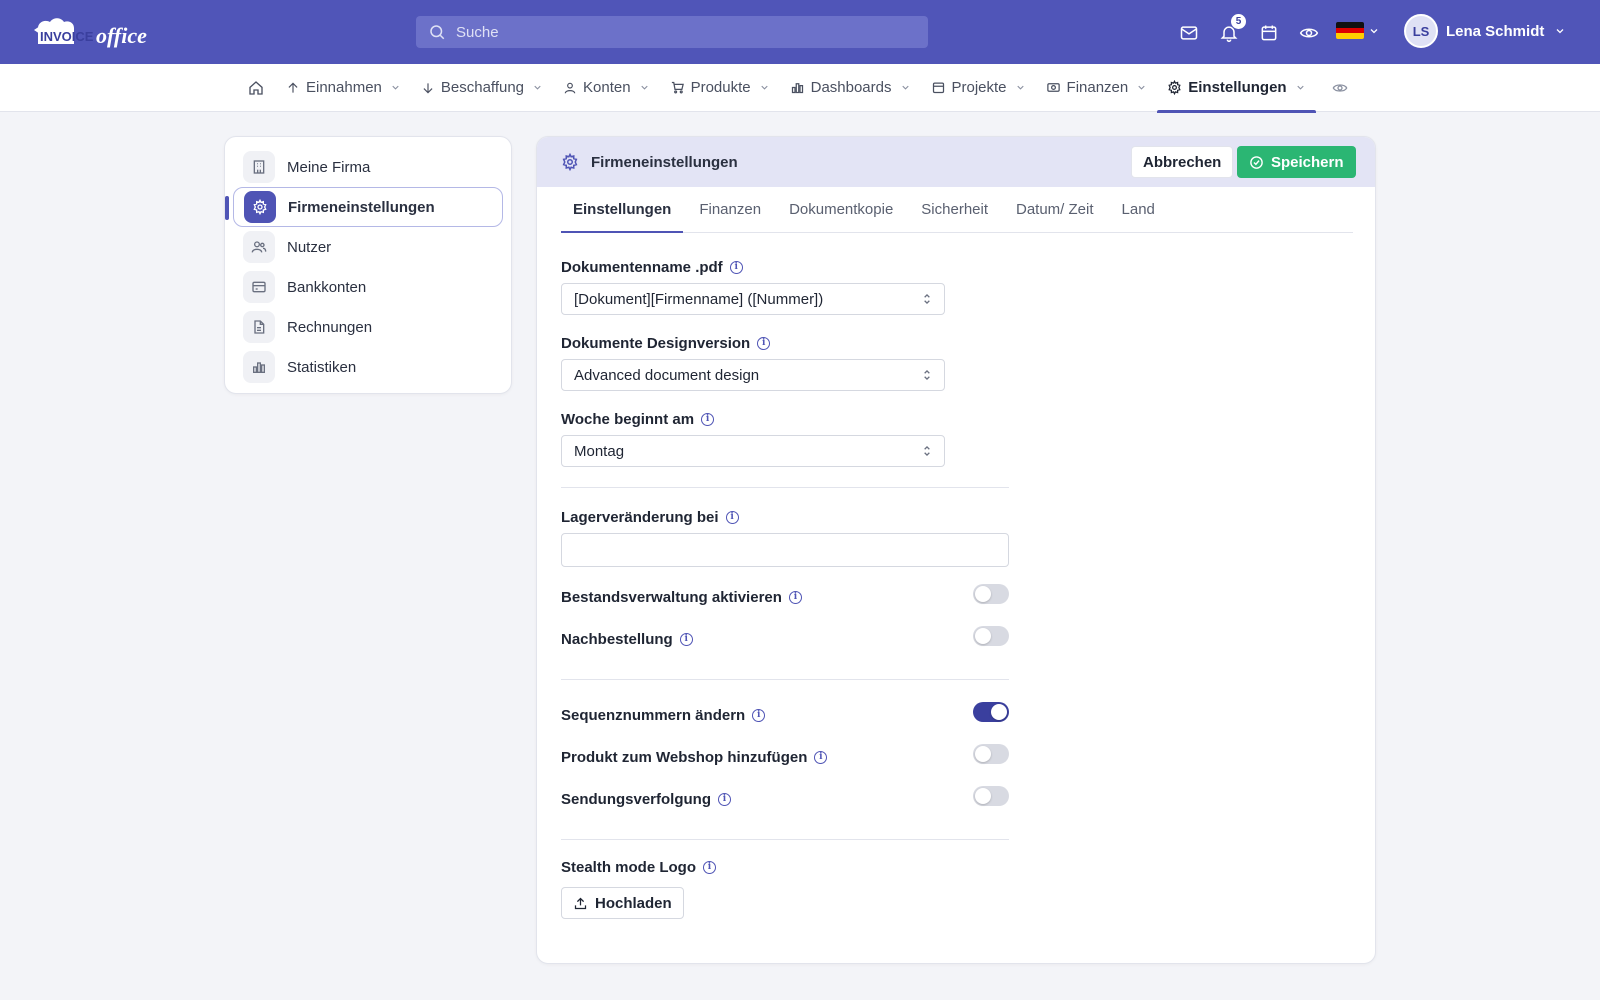 Image resolution: width=1600 pixels, height=1000 pixels. What do you see at coordinates (437, 32) in the screenshot?
I see `search-icon` at bounding box center [437, 32].